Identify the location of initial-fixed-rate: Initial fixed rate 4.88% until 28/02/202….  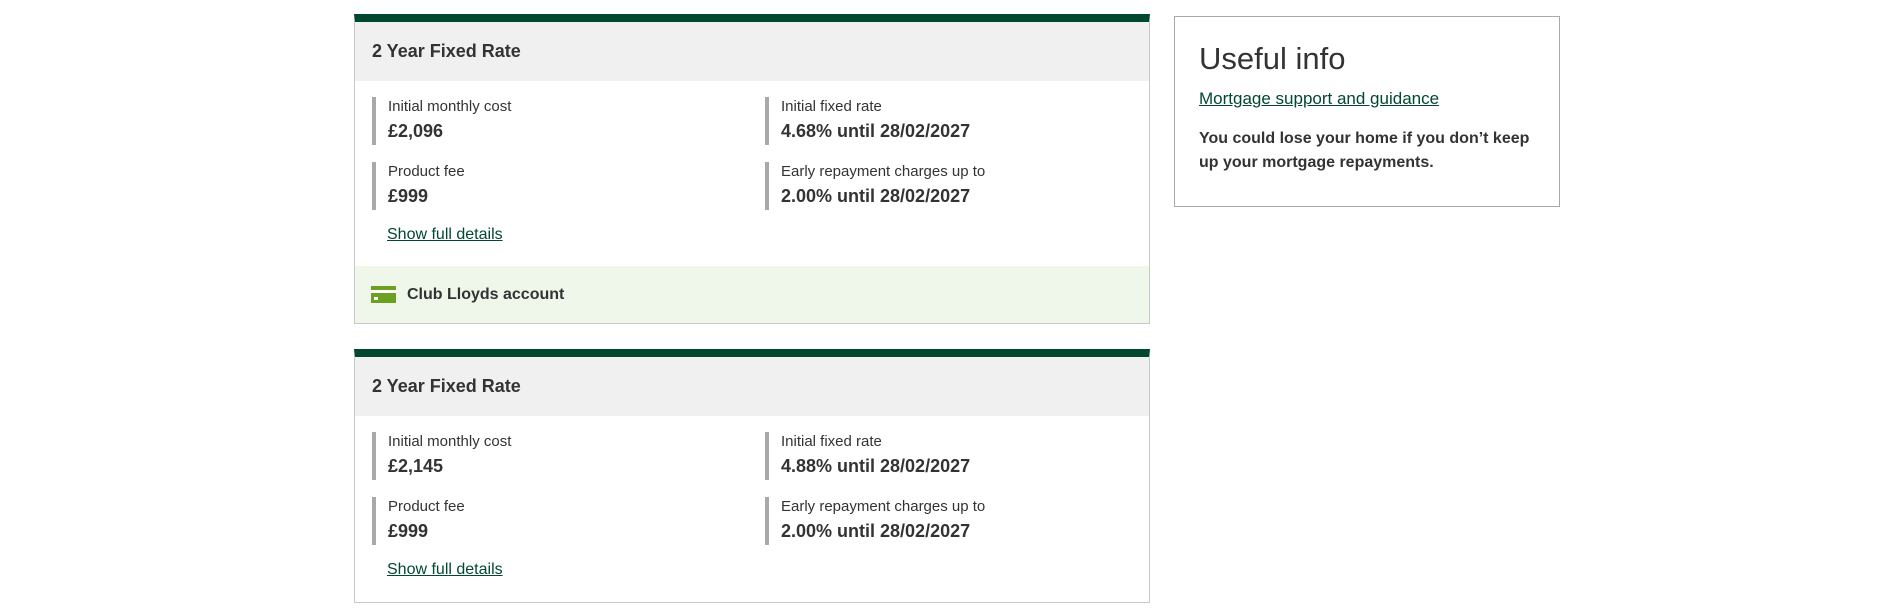
(867, 456).